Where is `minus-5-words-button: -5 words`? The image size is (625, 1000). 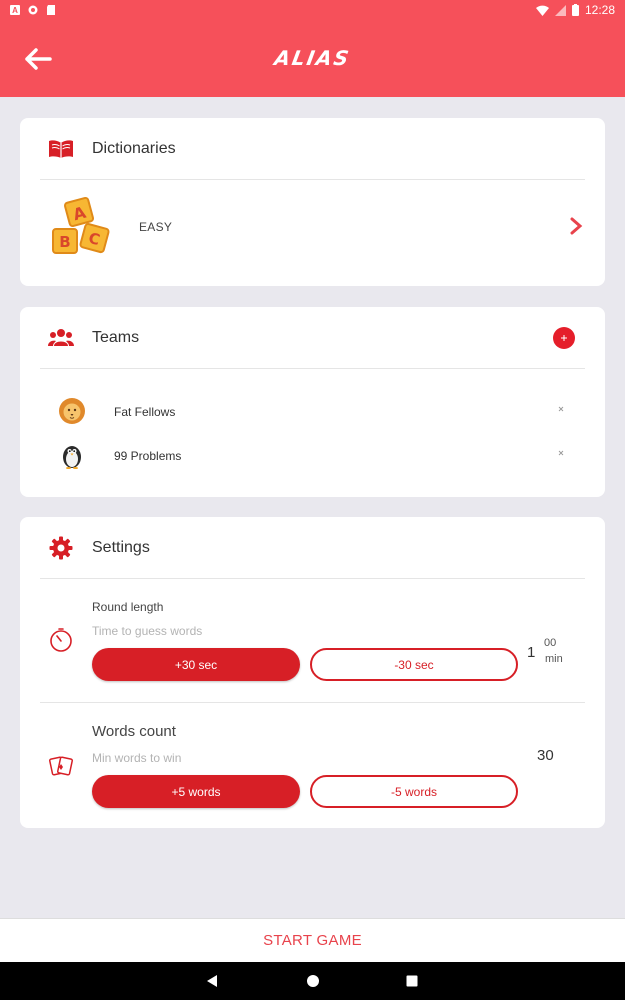
minus-5-words-button: -5 words is located at coordinates (414, 791).